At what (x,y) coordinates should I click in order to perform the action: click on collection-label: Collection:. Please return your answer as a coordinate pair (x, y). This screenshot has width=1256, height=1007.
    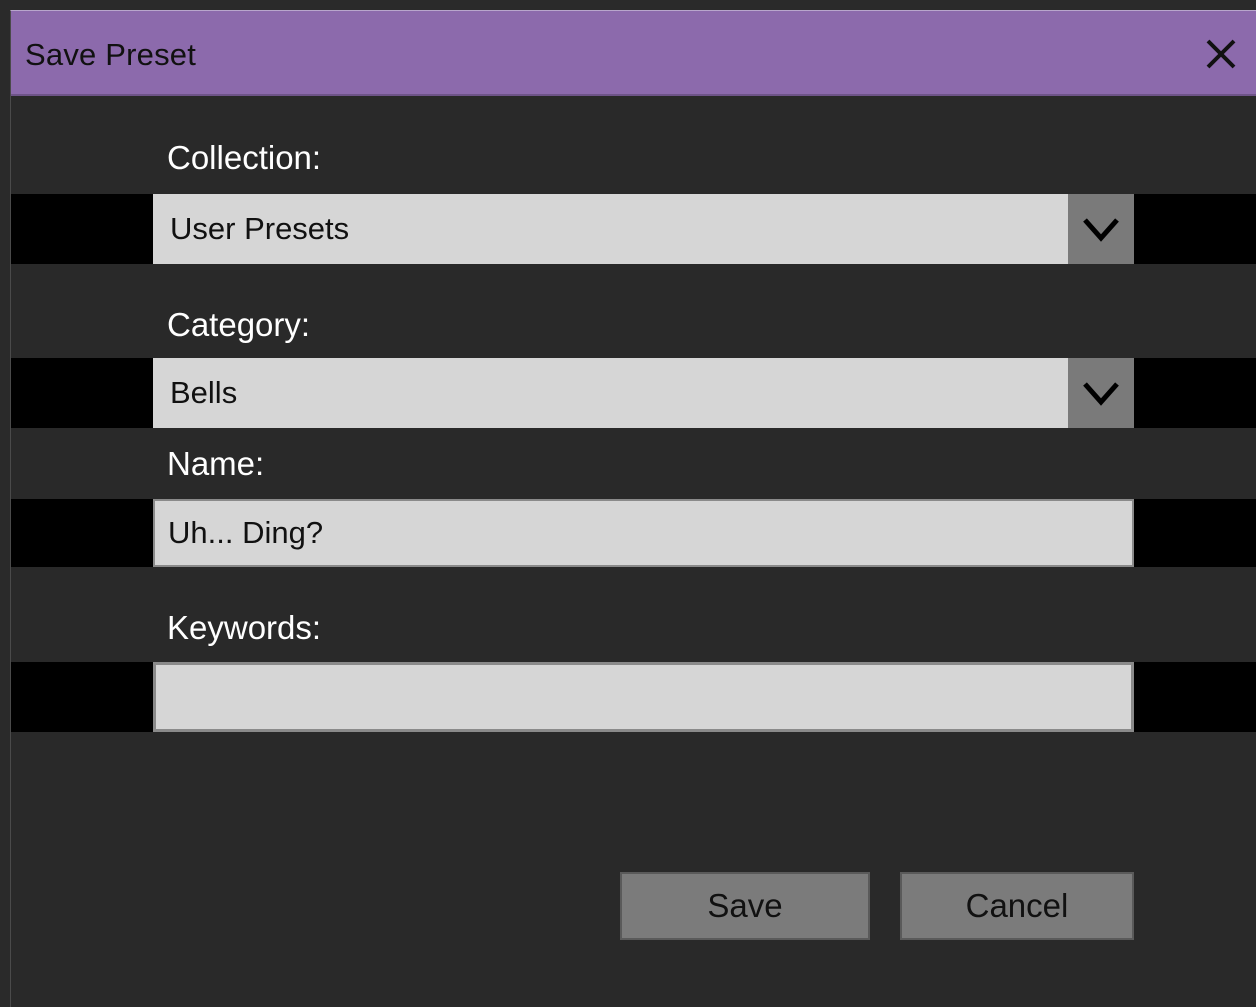
    Looking at the image, I should click on (244, 157).